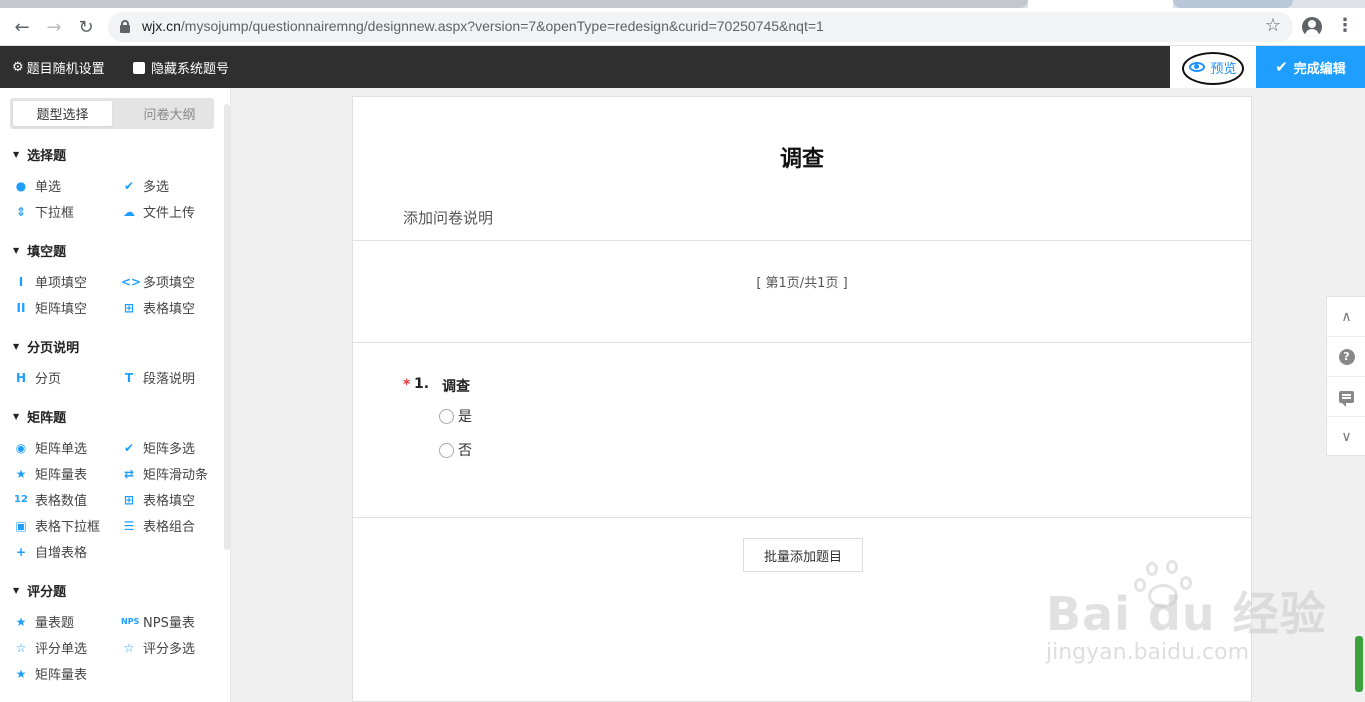 The height and width of the screenshot is (702, 1365). Describe the element at coordinates (169, 623) in the screenshot. I see `qtype-label: NPS量表` at that location.